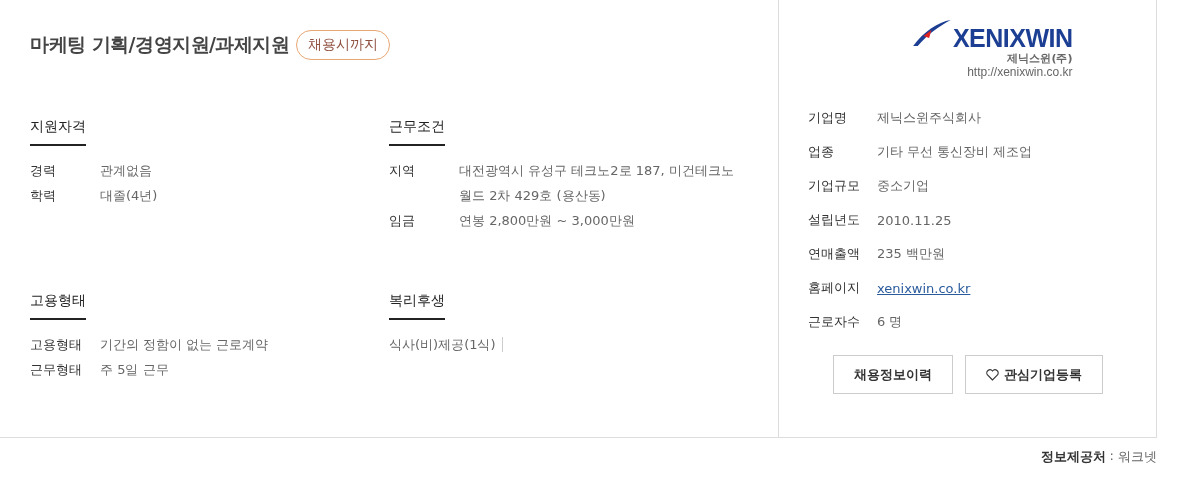  Describe the element at coordinates (56, 345) in the screenshot. I see `field-label: 고용형태` at that location.